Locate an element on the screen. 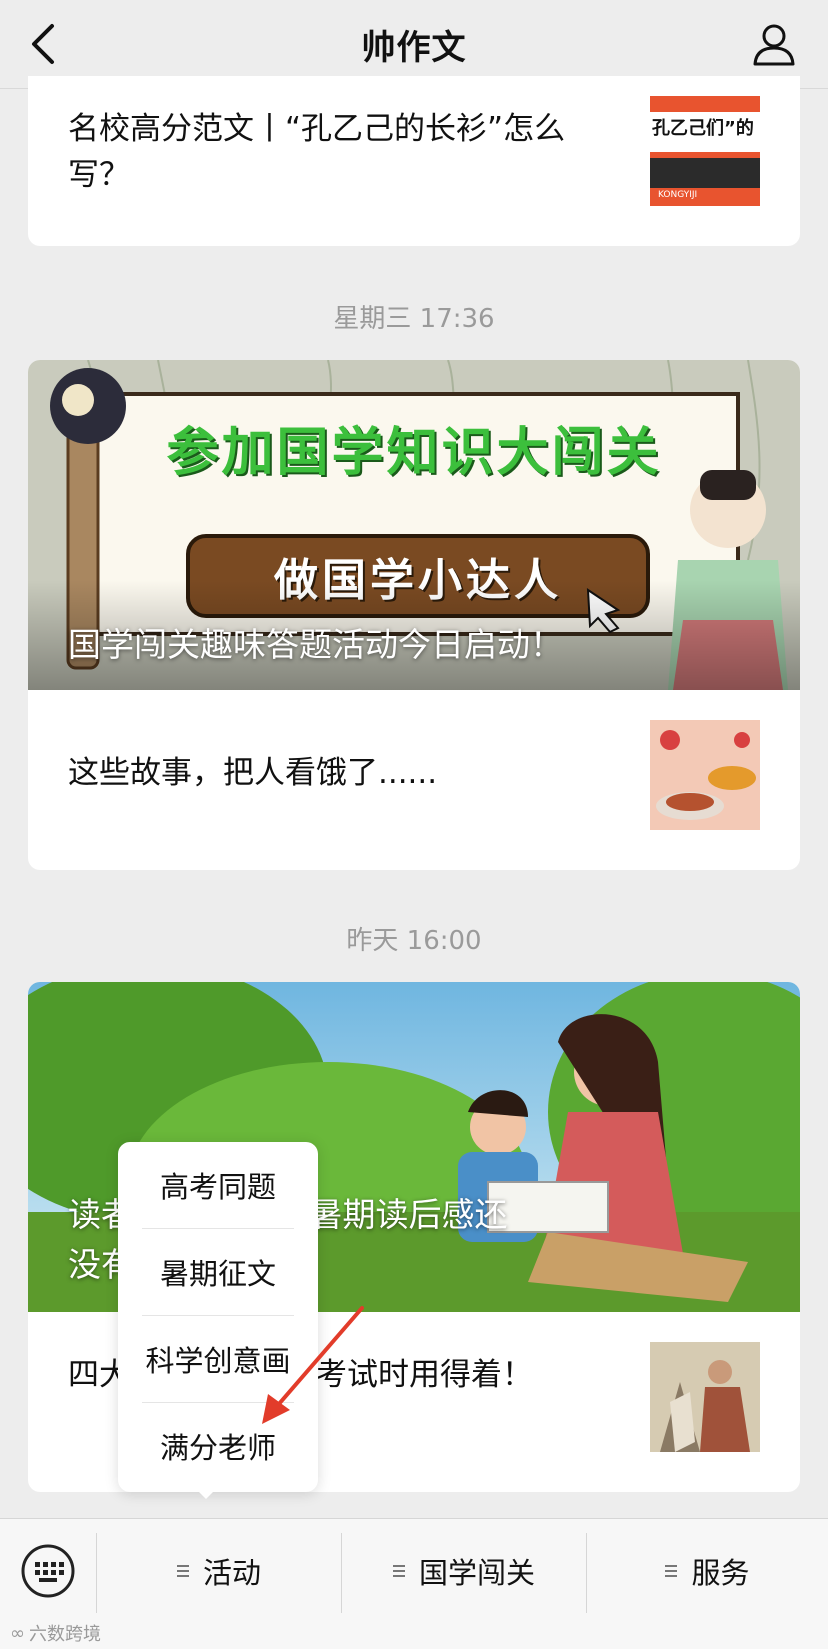 The width and height of the screenshot is (828, 1649). user-icon is located at coordinates (774, 45).